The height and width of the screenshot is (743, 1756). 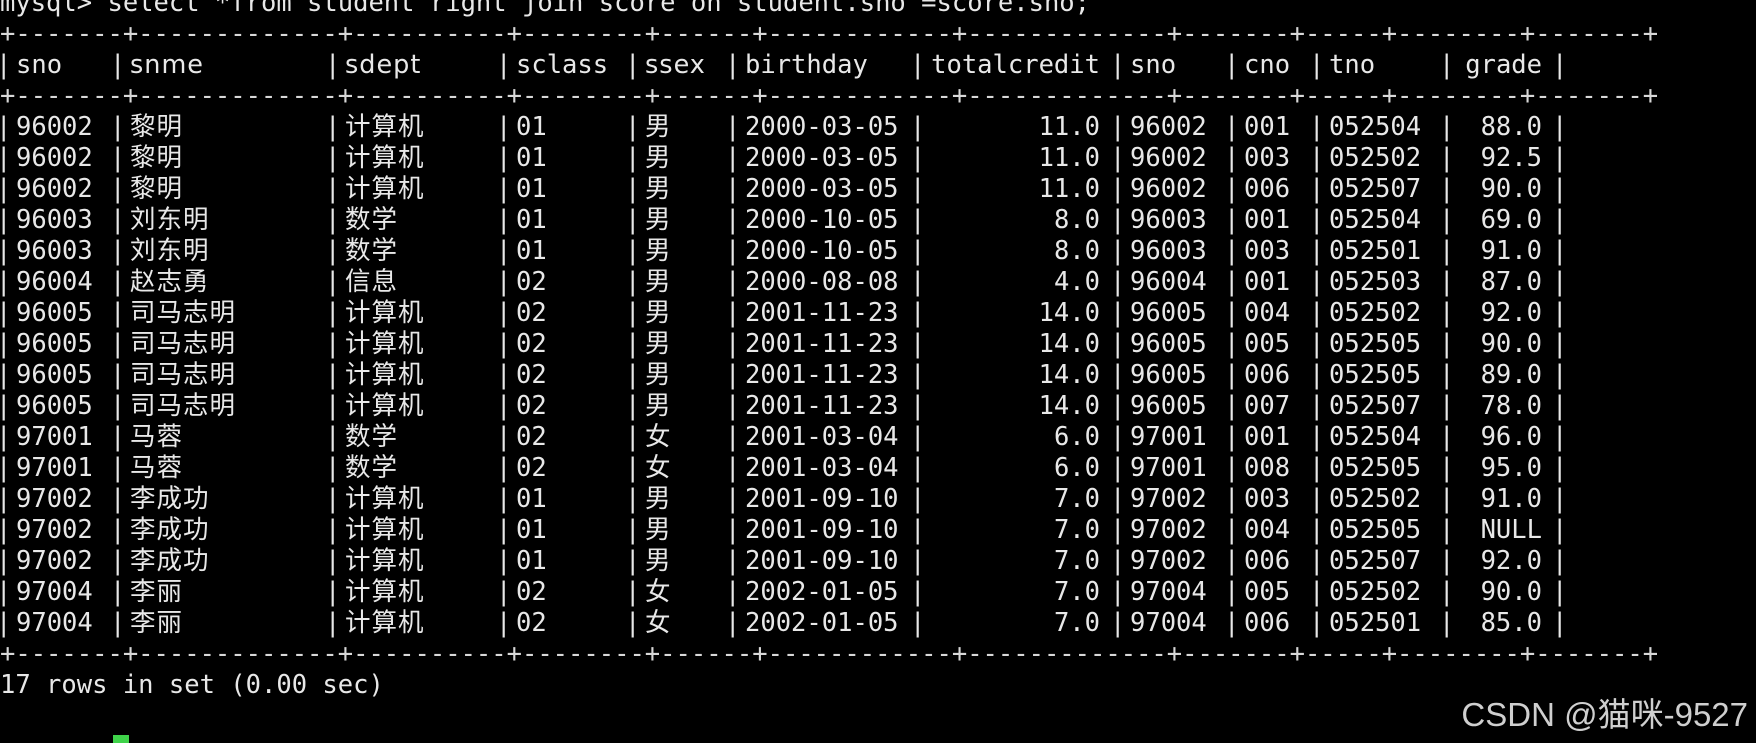 What do you see at coordinates (1267, 592) in the screenshot?
I see `table-cell: 005` at bounding box center [1267, 592].